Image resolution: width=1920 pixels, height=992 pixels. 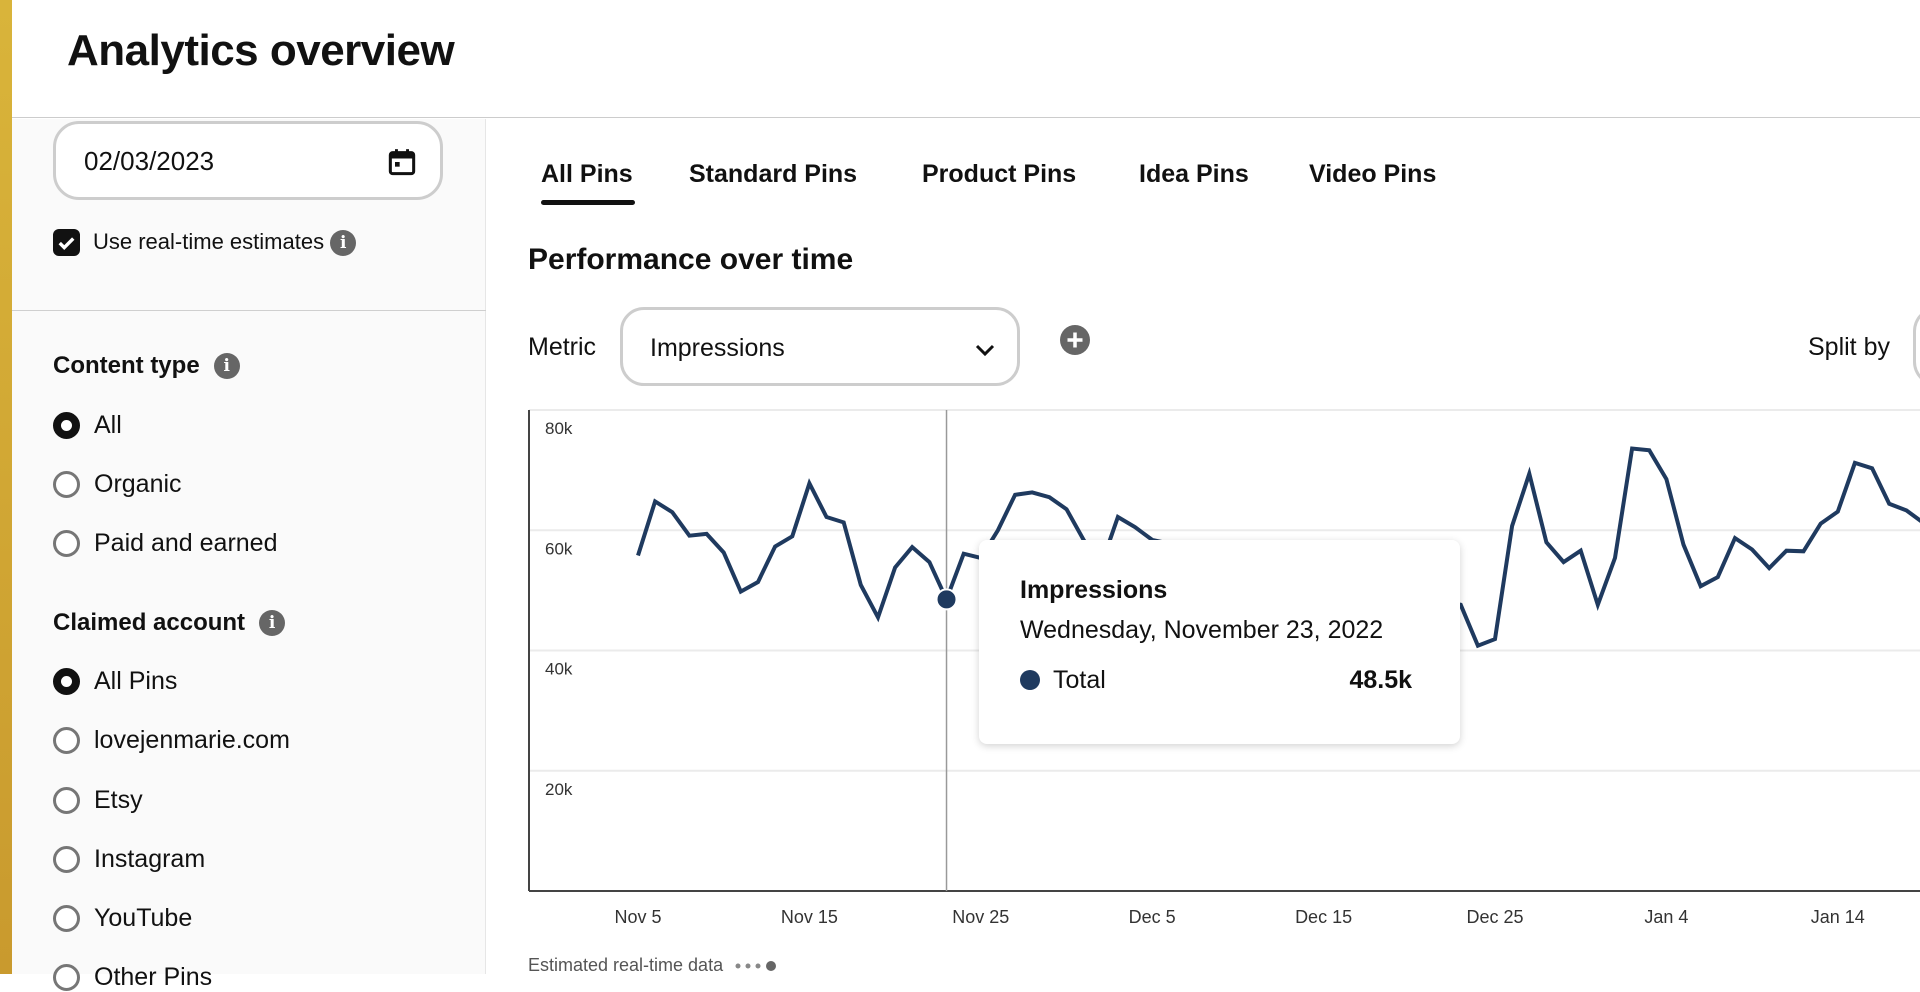 What do you see at coordinates (1838, 917) in the screenshot?
I see `x-tick-label: Jan 14` at bounding box center [1838, 917].